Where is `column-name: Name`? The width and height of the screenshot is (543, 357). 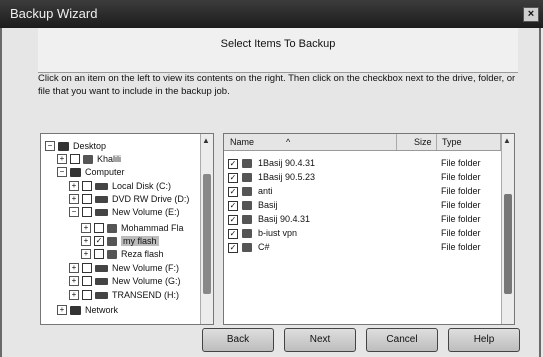
column-name: Name is located at coordinates (242, 142).